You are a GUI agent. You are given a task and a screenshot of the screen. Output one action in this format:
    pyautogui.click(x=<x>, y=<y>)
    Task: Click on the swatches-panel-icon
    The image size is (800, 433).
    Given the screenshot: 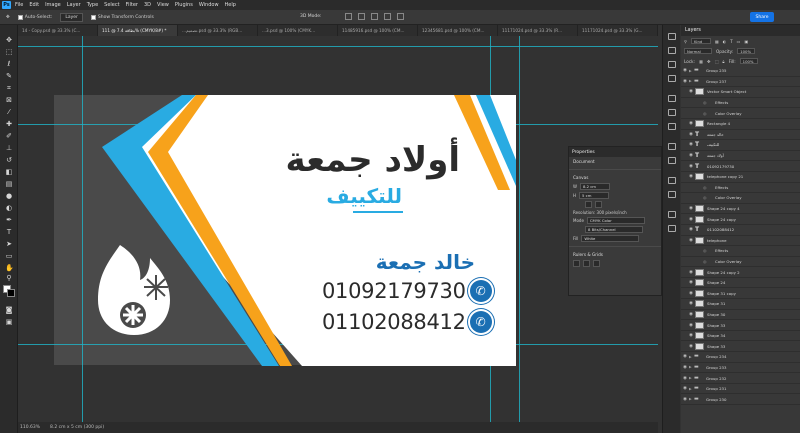 What is the action you would take?
    pyautogui.click(x=672, y=50)
    